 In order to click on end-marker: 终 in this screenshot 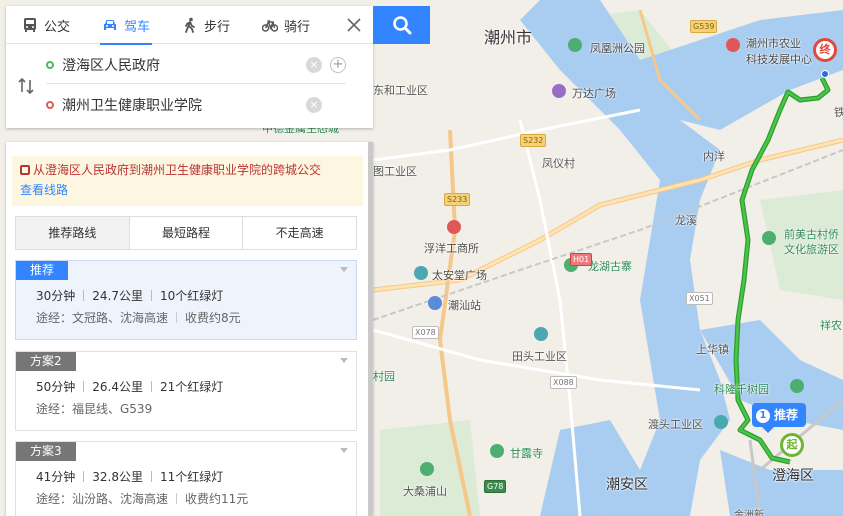, I will do `click(825, 50)`.